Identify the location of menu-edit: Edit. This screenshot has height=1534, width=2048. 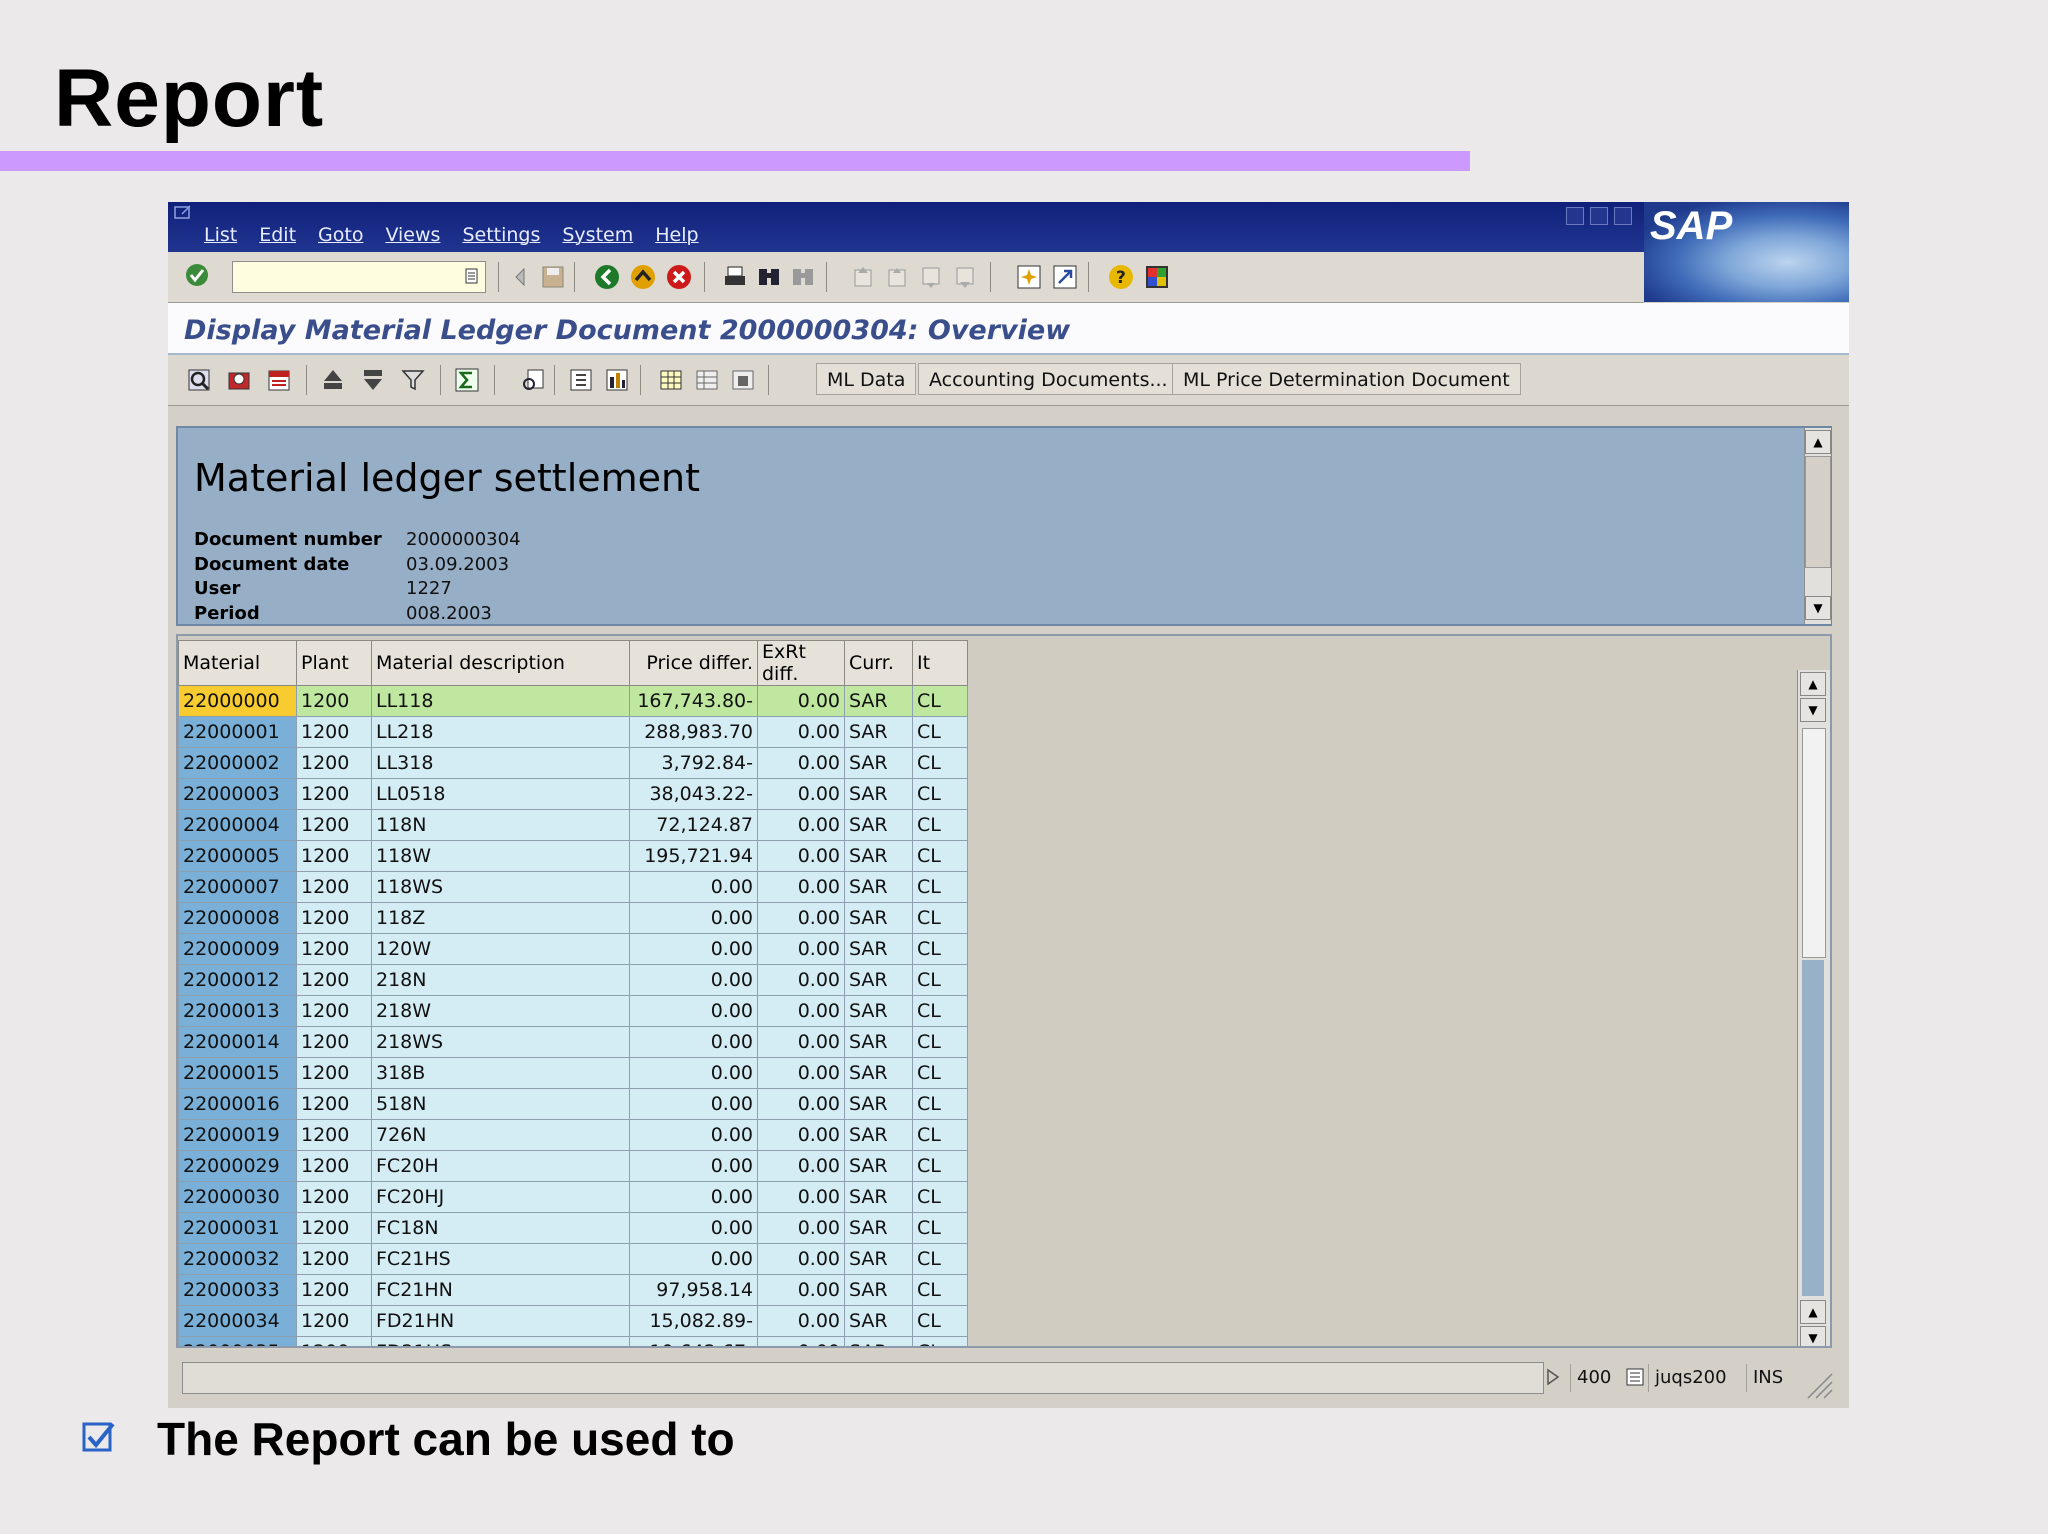
(277, 235).